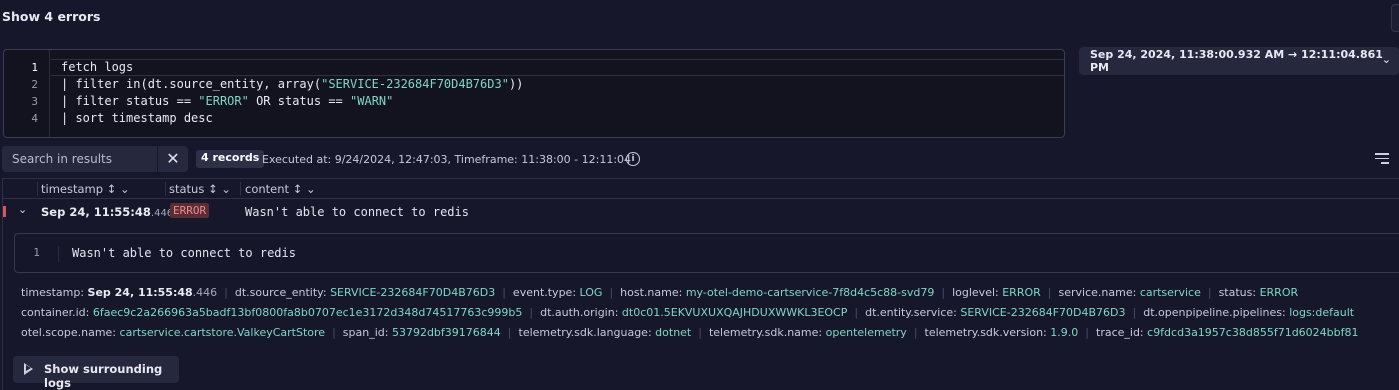 This screenshot has width=1399, height=390. Describe the element at coordinates (1395, 18) in the screenshot. I see `toolbar-button-stub` at that location.